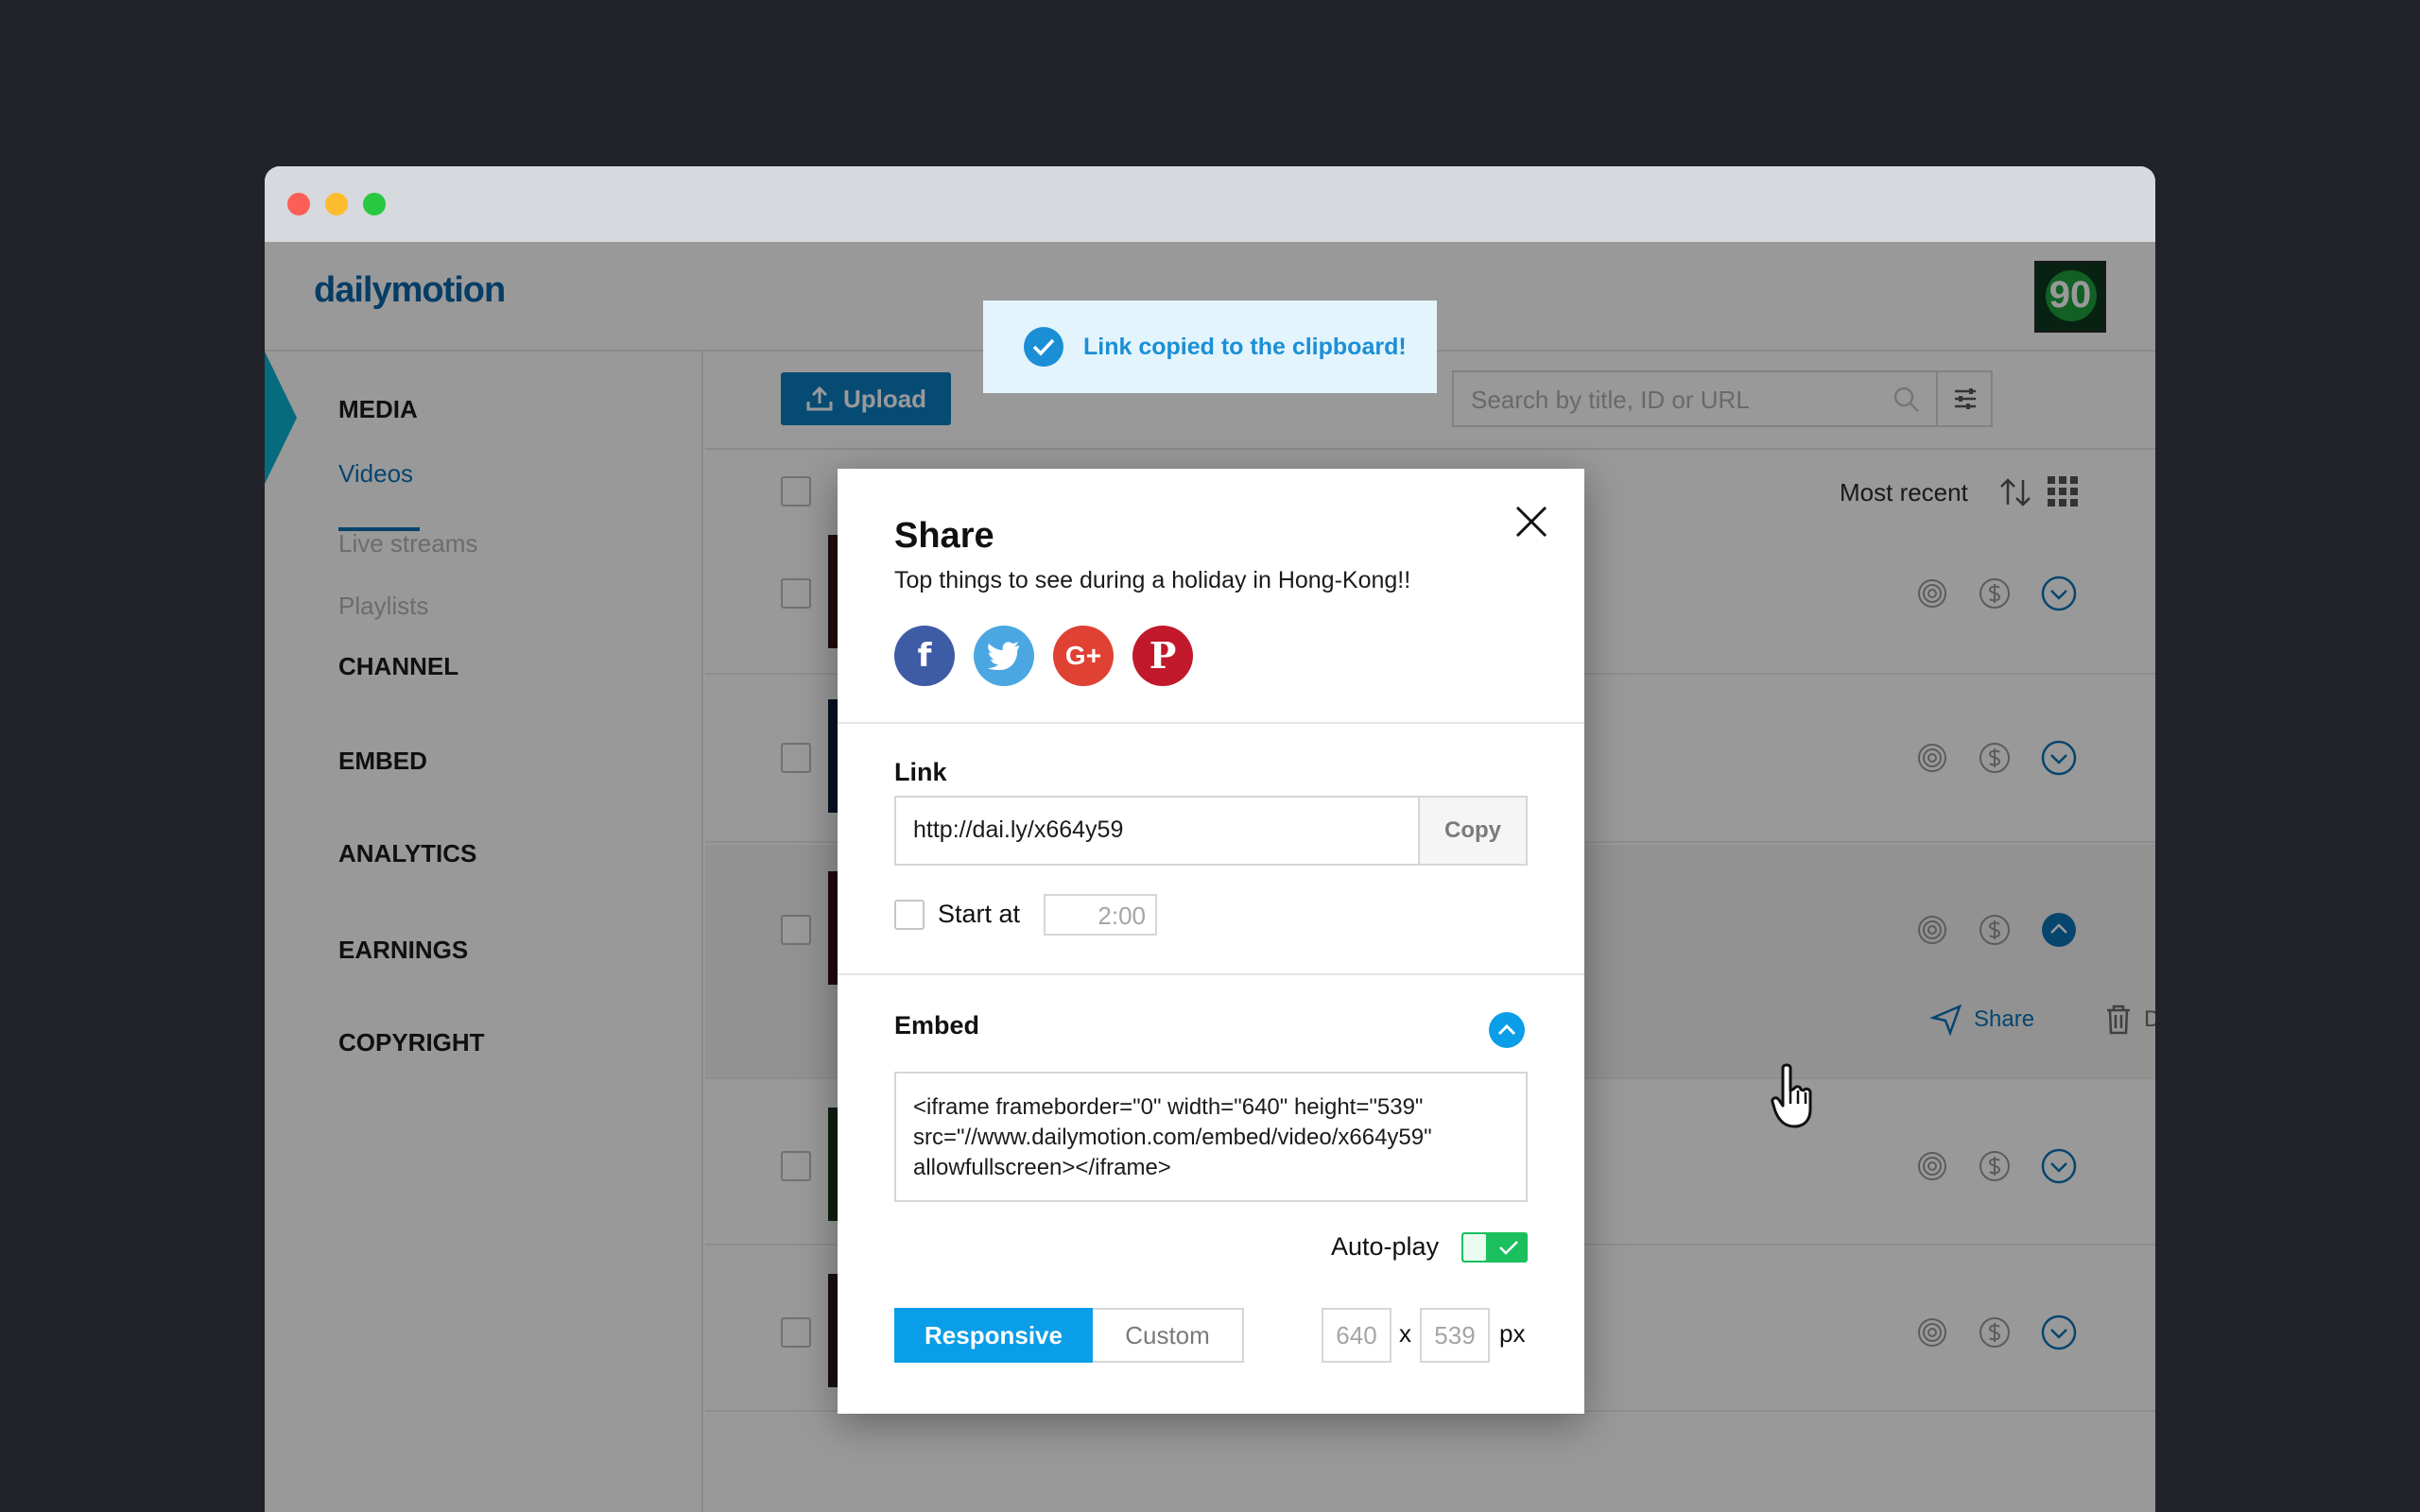 The height and width of the screenshot is (1512, 2420). What do you see at coordinates (1157, 831) in the screenshot?
I see `link-field: http://dai.ly/x664y59` at bounding box center [1157, 831].